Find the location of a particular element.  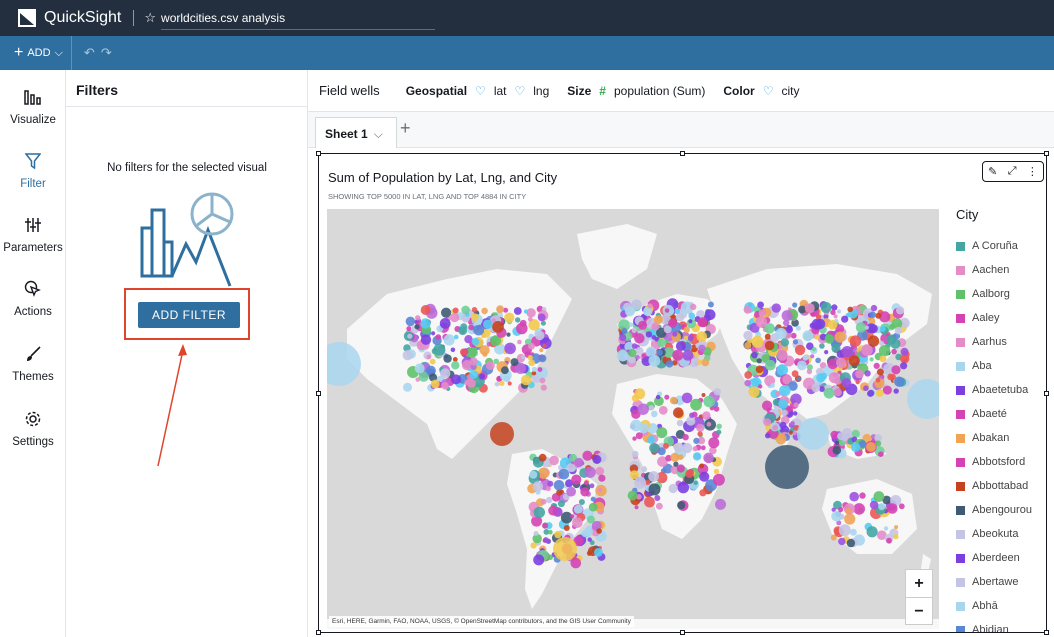

zoom-out-button: − is located at coordinates (919, 611).